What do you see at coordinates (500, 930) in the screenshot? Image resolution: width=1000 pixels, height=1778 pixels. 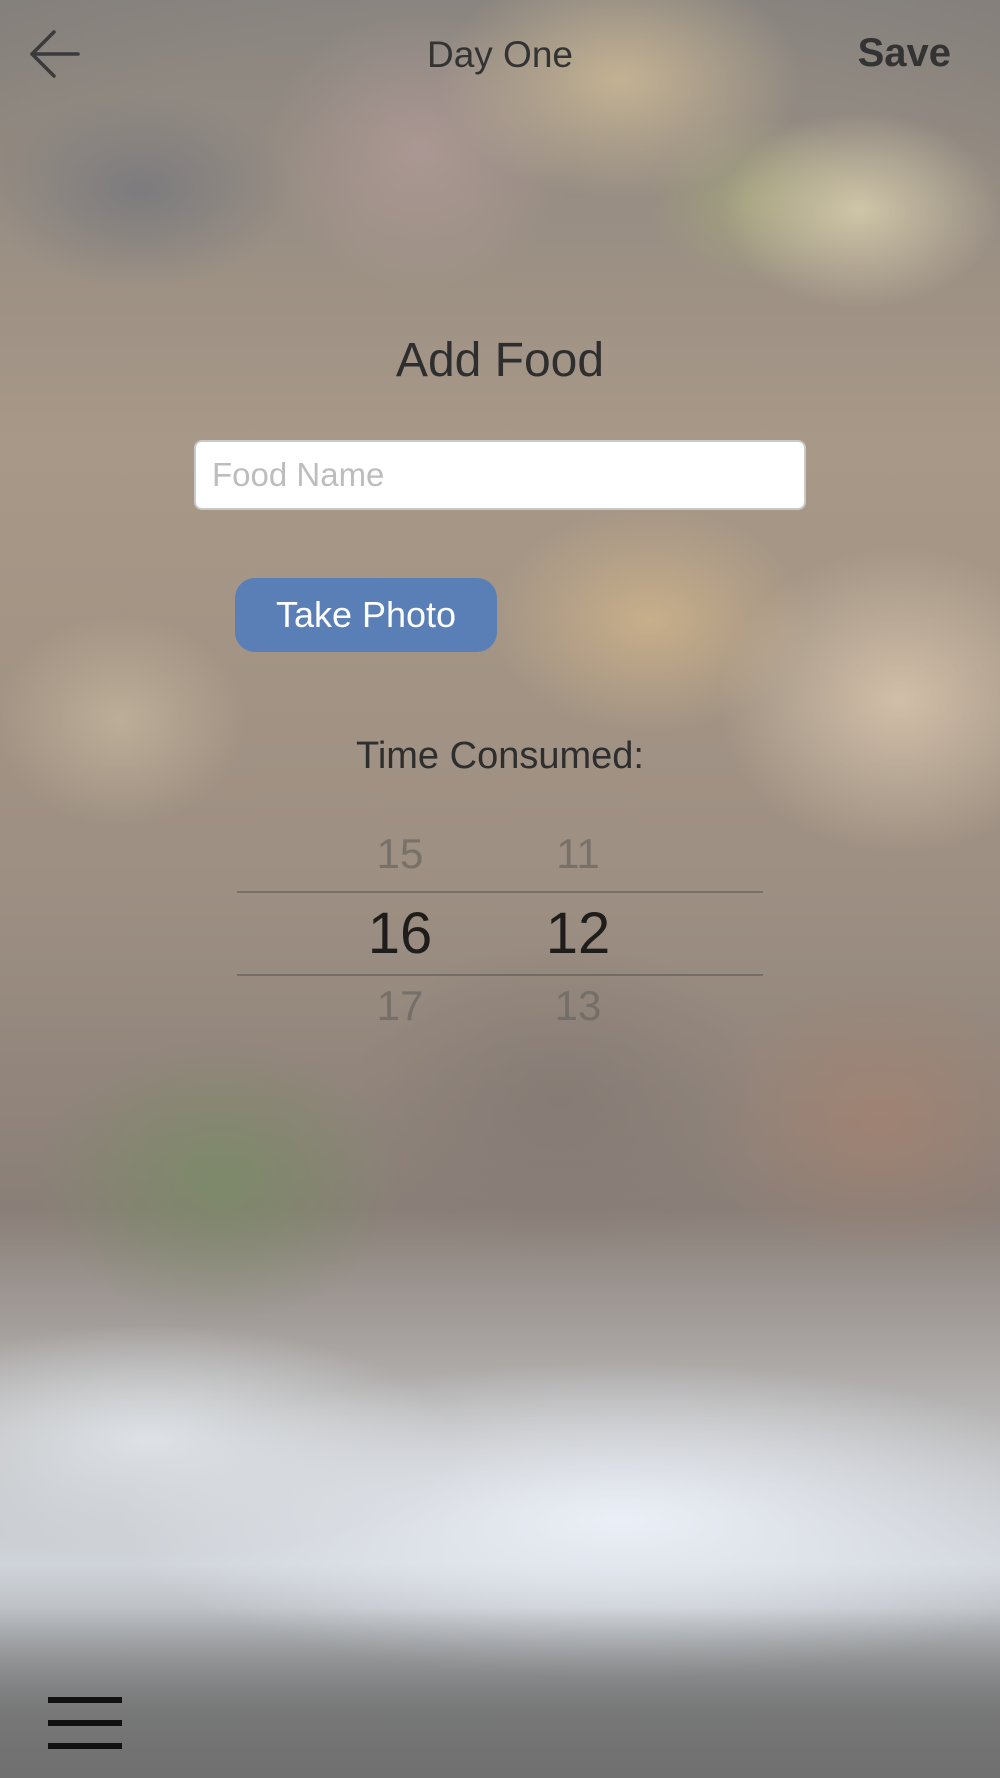 I see `time-picker: 15 16 17 11 12 13` at bounding box center [500, 930].